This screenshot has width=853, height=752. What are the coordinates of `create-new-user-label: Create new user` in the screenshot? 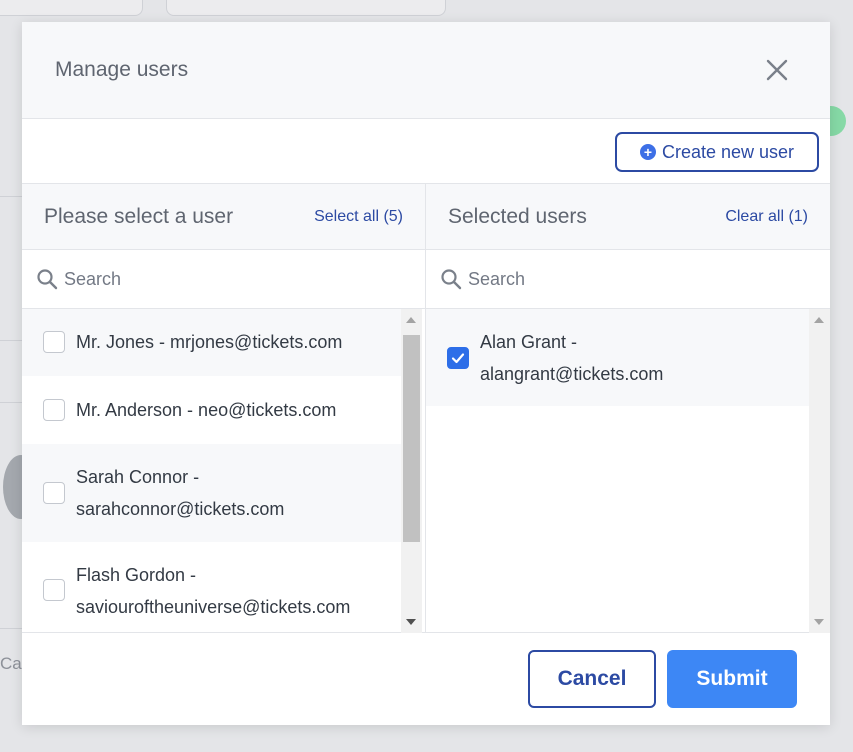 It's located at (728, 151).